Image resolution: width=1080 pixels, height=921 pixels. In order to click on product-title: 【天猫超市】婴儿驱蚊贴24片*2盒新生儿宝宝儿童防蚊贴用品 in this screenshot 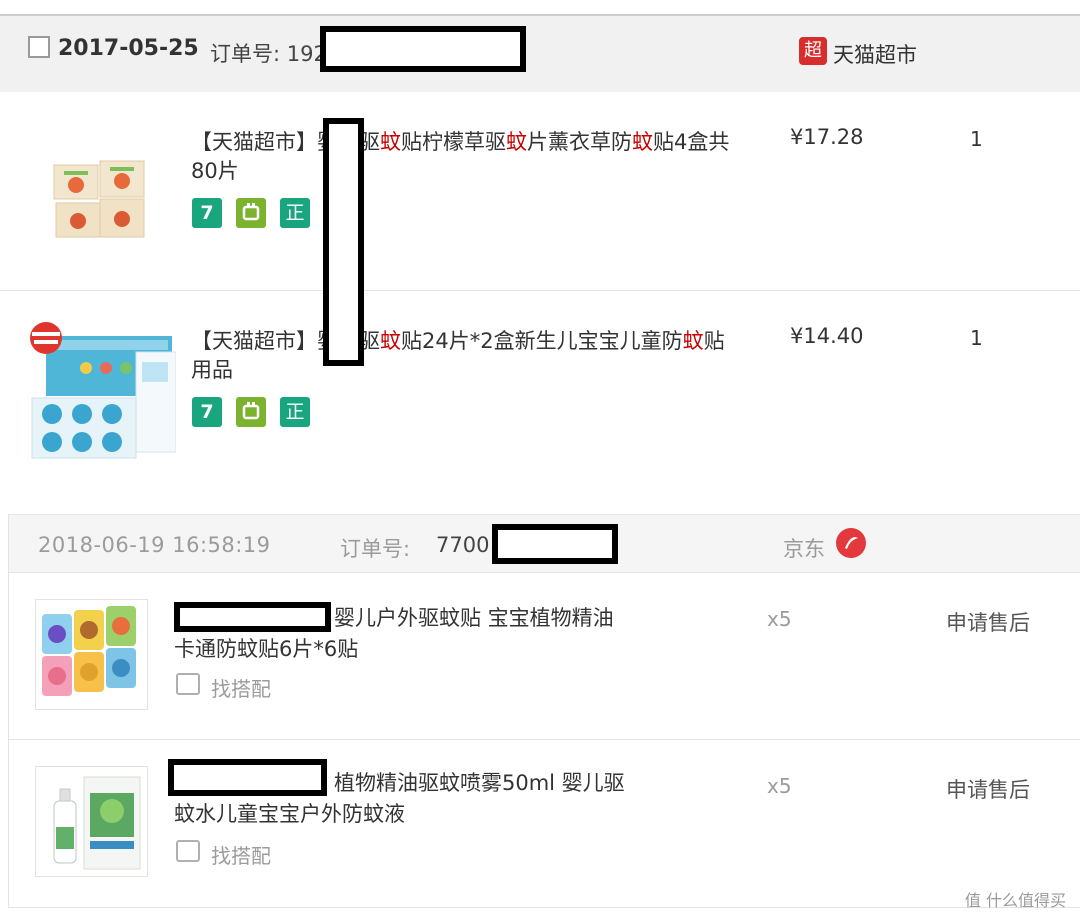, I will do `click(461, 356)`.